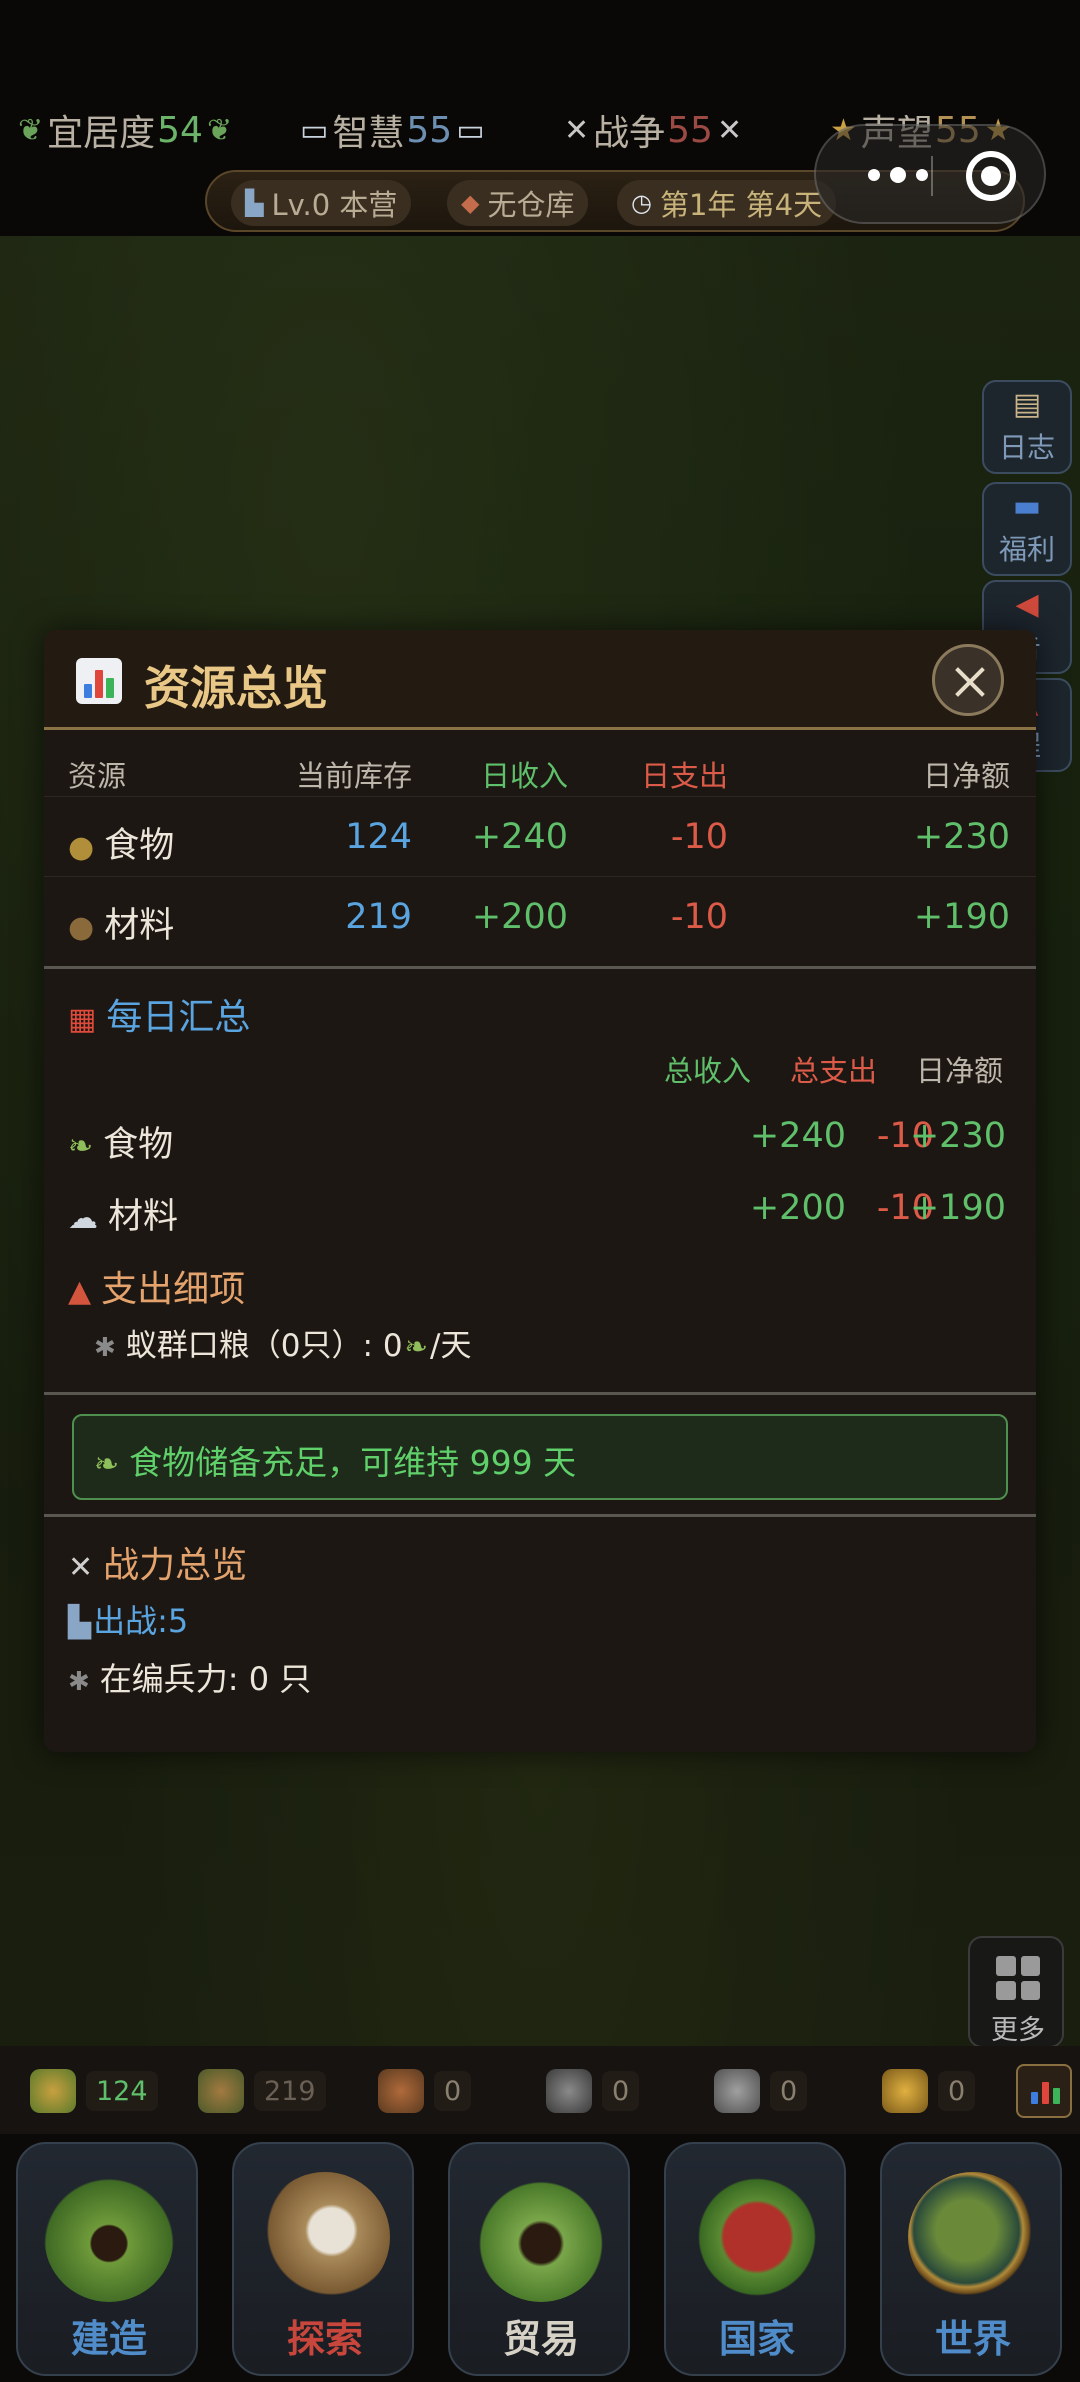 The image size is (1080, 2382). I want to click on deploy-line: ▙出战:5, so click(128, 1619).